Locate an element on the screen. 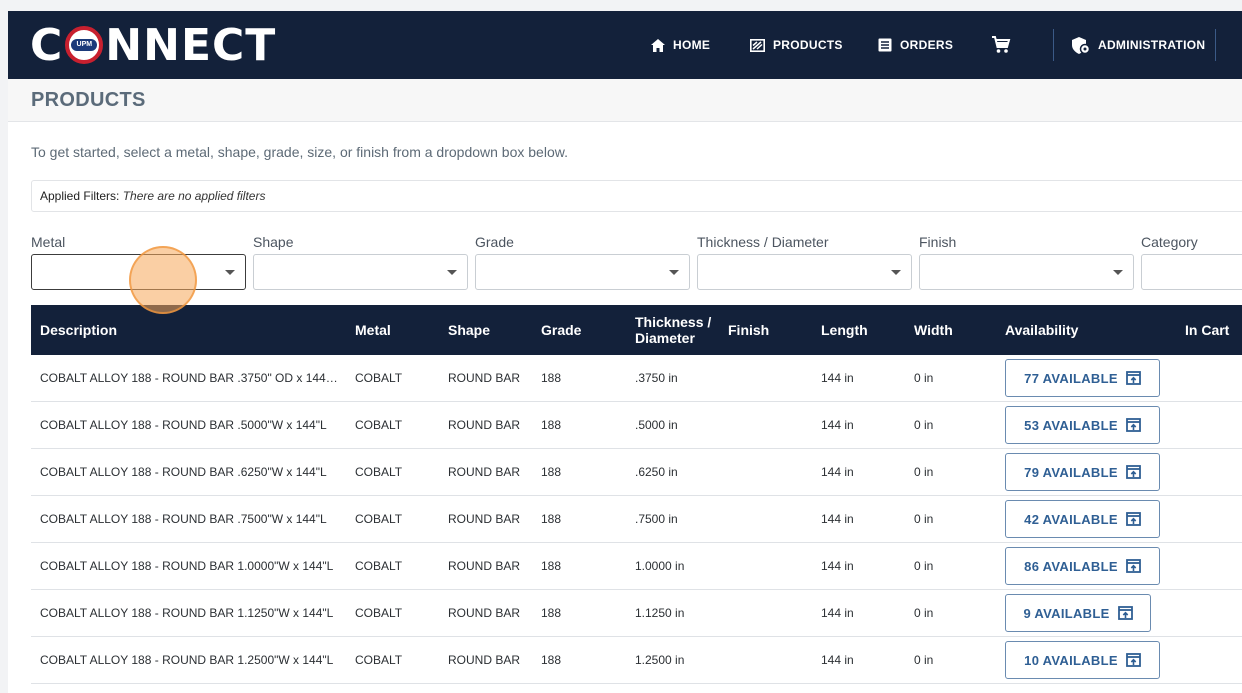  applied-filters-value: There are no applied filters is located at coordinates (194, 196).